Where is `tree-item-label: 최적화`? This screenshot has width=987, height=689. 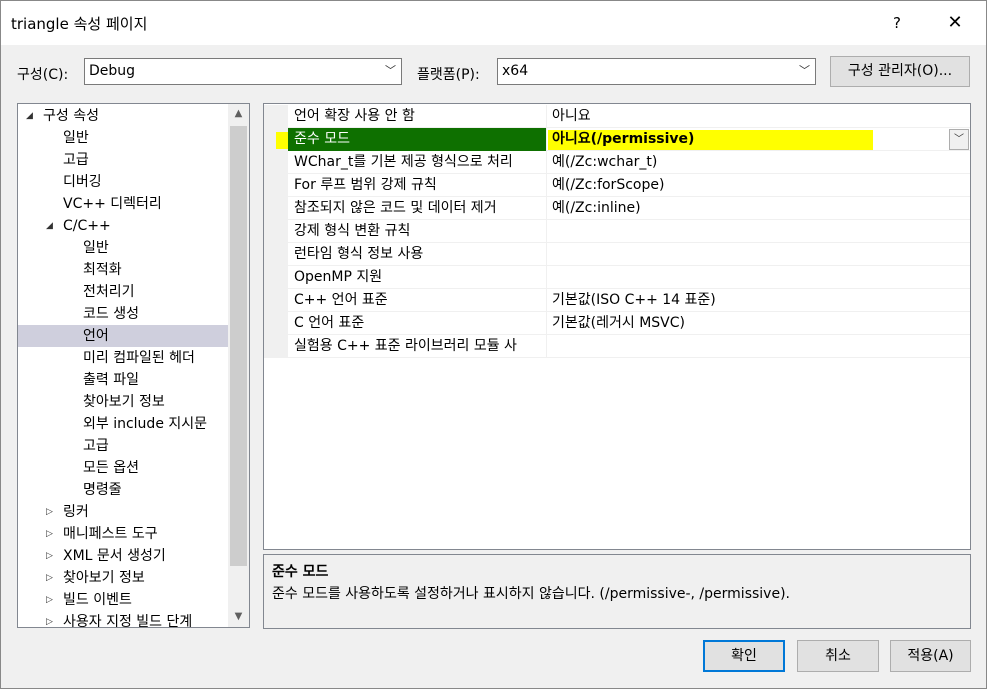
tree-item-label: 최적화 is located at coordinates (102, 270).